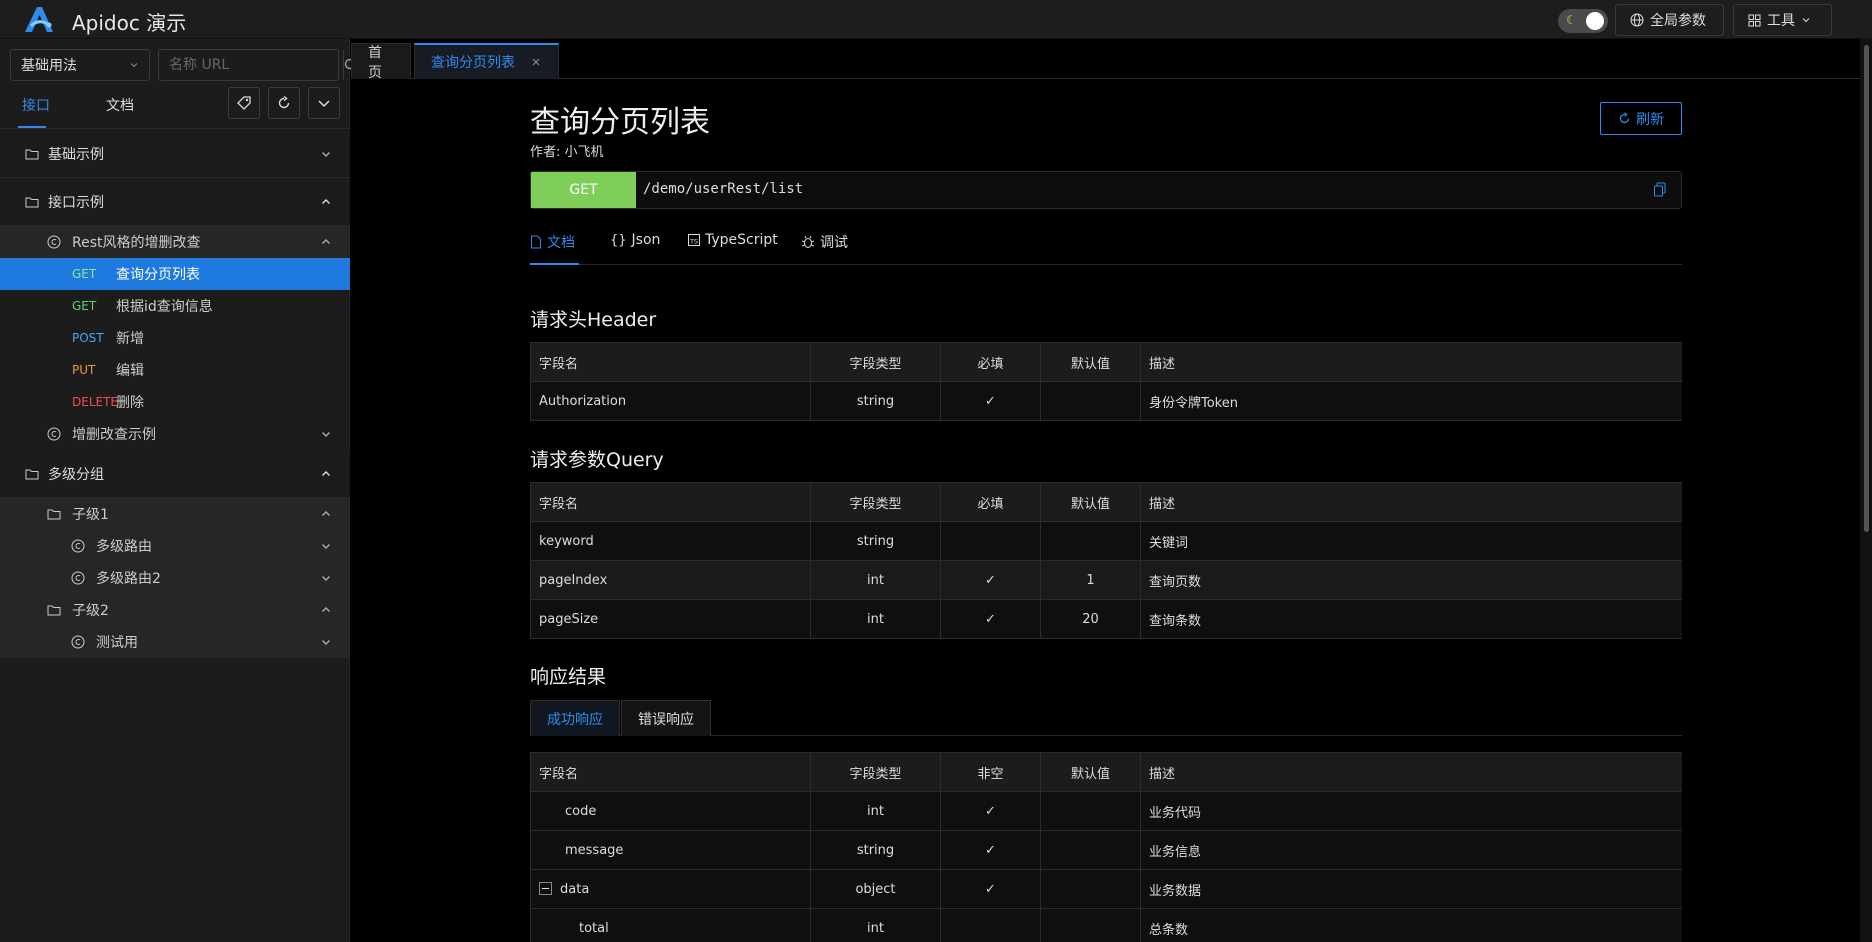  I want to click on tab-debug: 调试, so click(824, 242).